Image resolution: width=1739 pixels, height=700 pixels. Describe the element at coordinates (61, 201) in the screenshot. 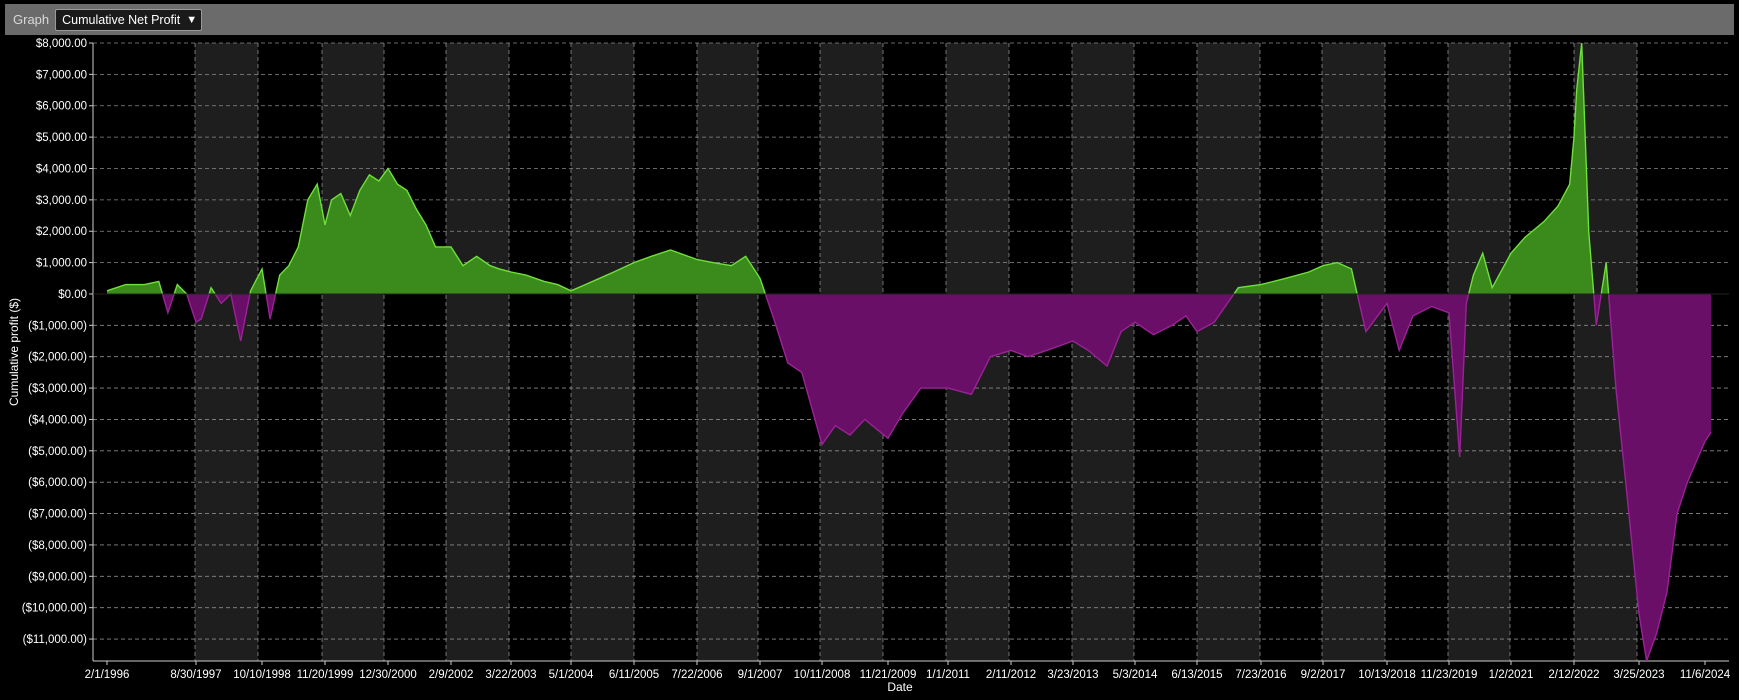

I see `y-tick-label: $3,000.00` at that location.